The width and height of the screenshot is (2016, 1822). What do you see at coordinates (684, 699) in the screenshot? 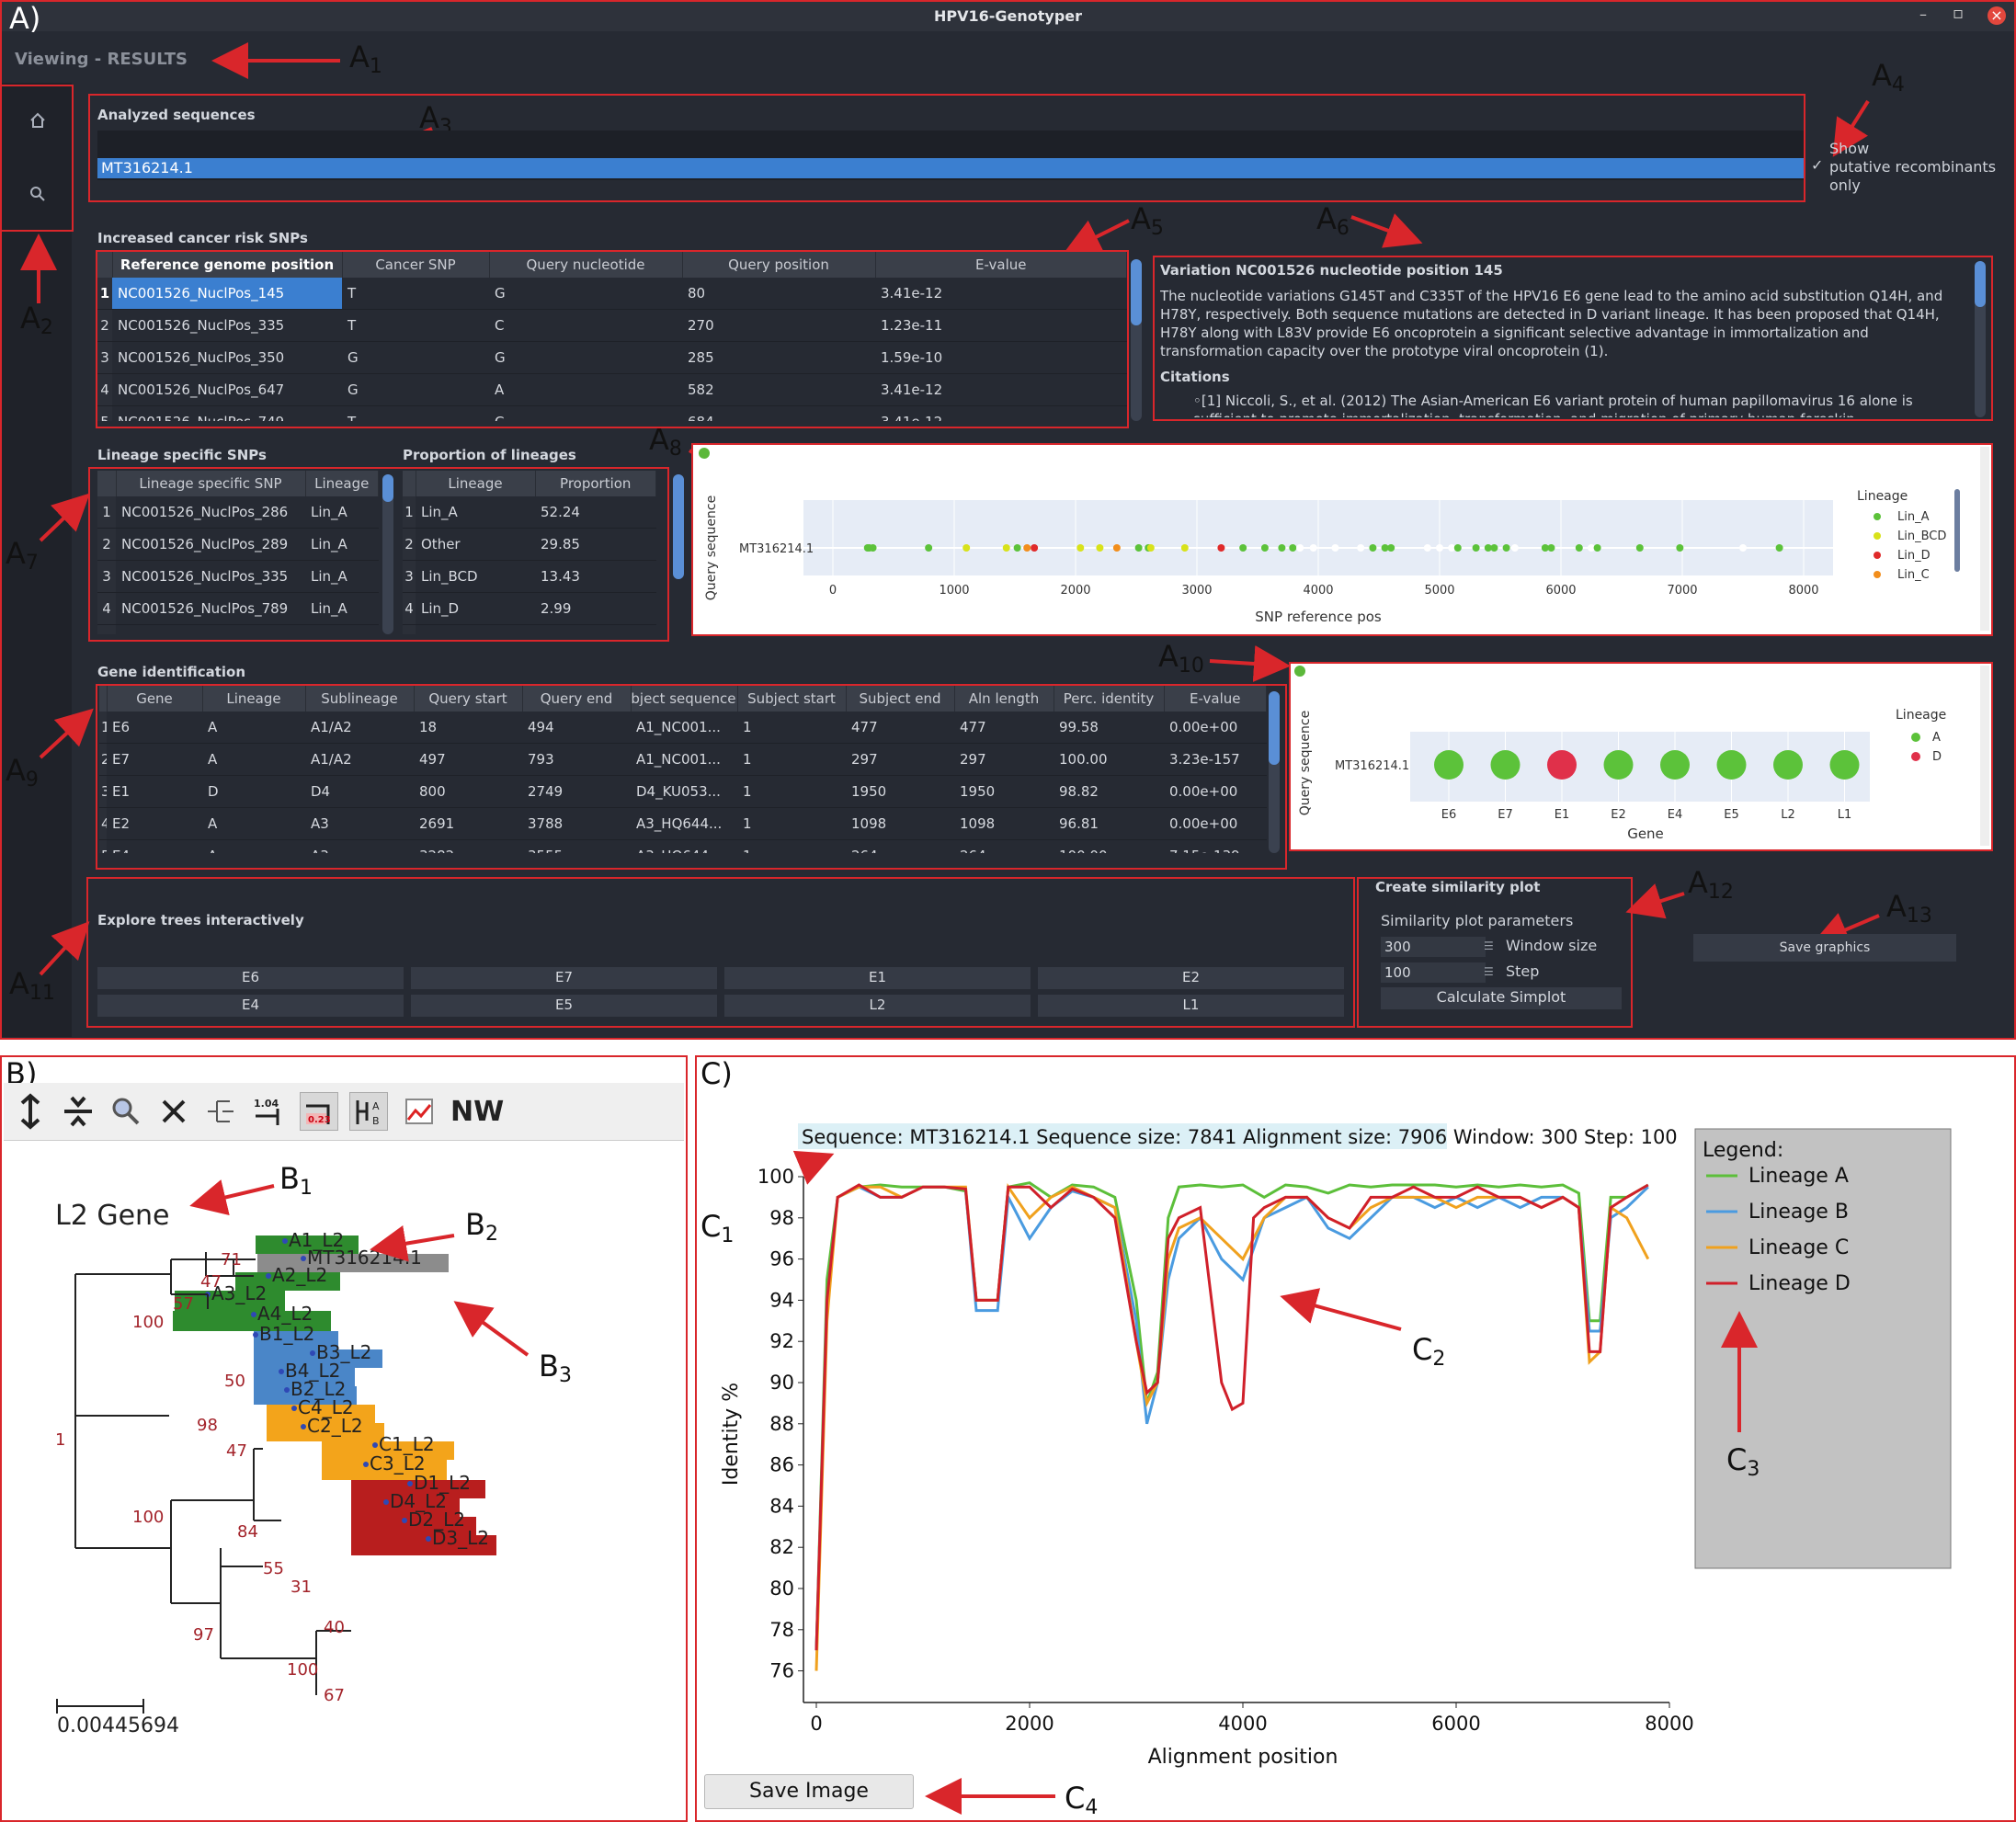
I see `col-subject-sequence: Subject sequence` at bounding box center [684, 699].